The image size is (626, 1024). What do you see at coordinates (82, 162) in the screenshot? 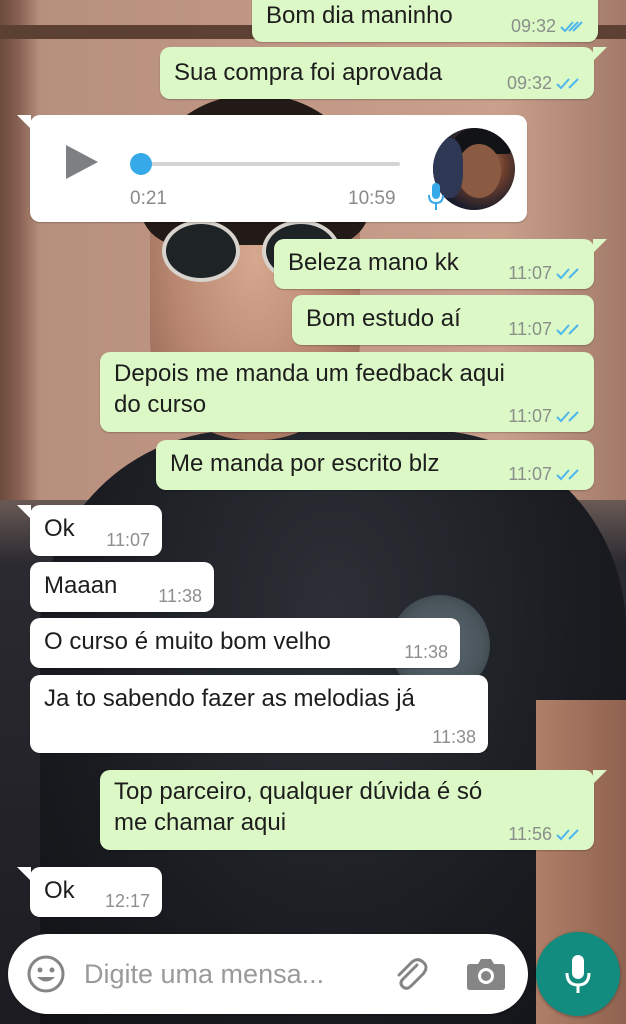
I see `play-icon` at bounding box center [82, 162].